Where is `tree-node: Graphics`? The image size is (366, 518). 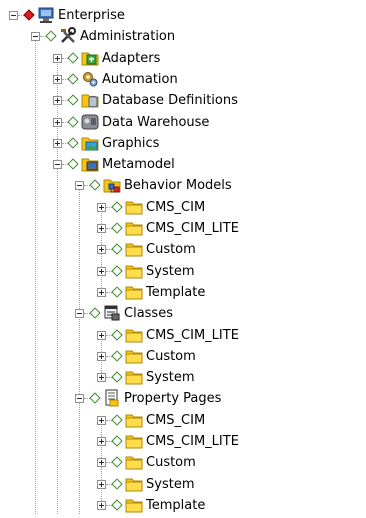
tree-node: Graphics is located at coordinates (183, 143).